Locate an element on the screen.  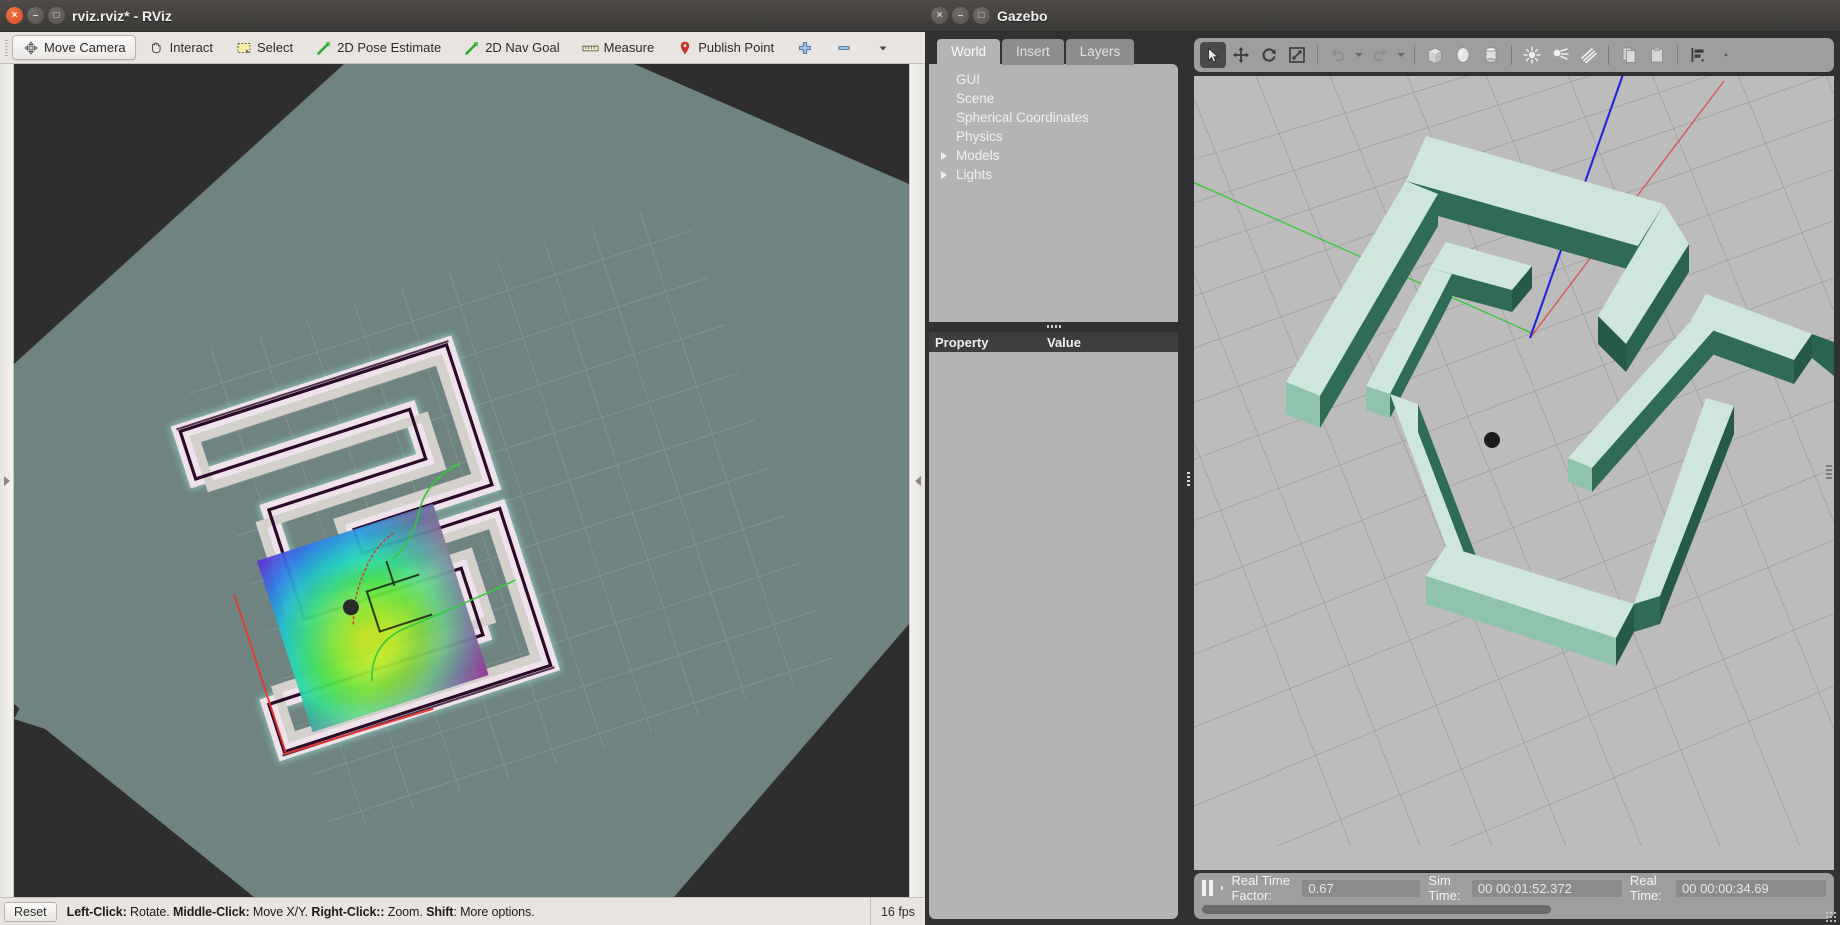
tree-item-physics: Physics is located at coordinates (1055, 136).